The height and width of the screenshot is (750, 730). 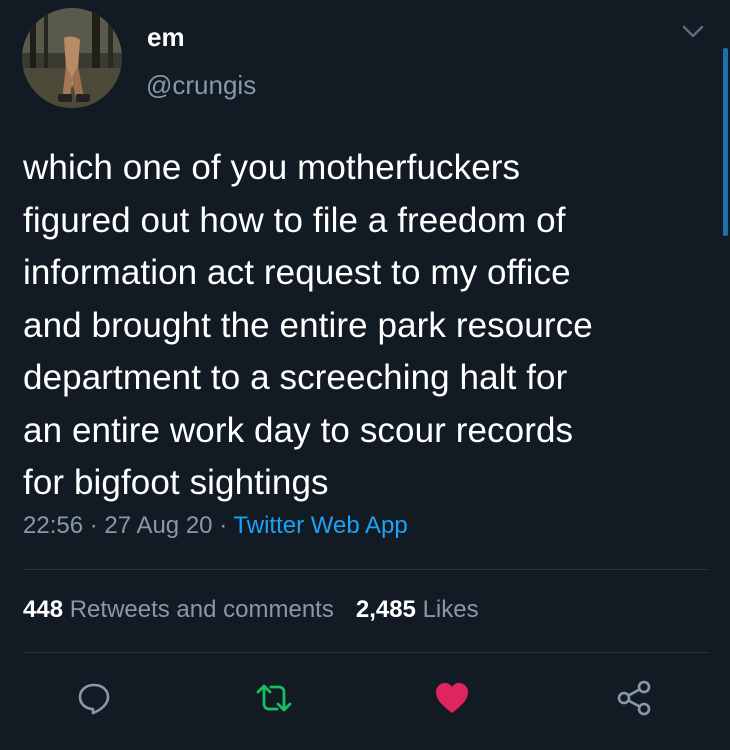 What do you see at coordinates (215, 526) in the screenshot?
I see `tweet-meta: 22:56 · 27 Aug 20 · Twitter Web App` at bounding box center [215, 526].